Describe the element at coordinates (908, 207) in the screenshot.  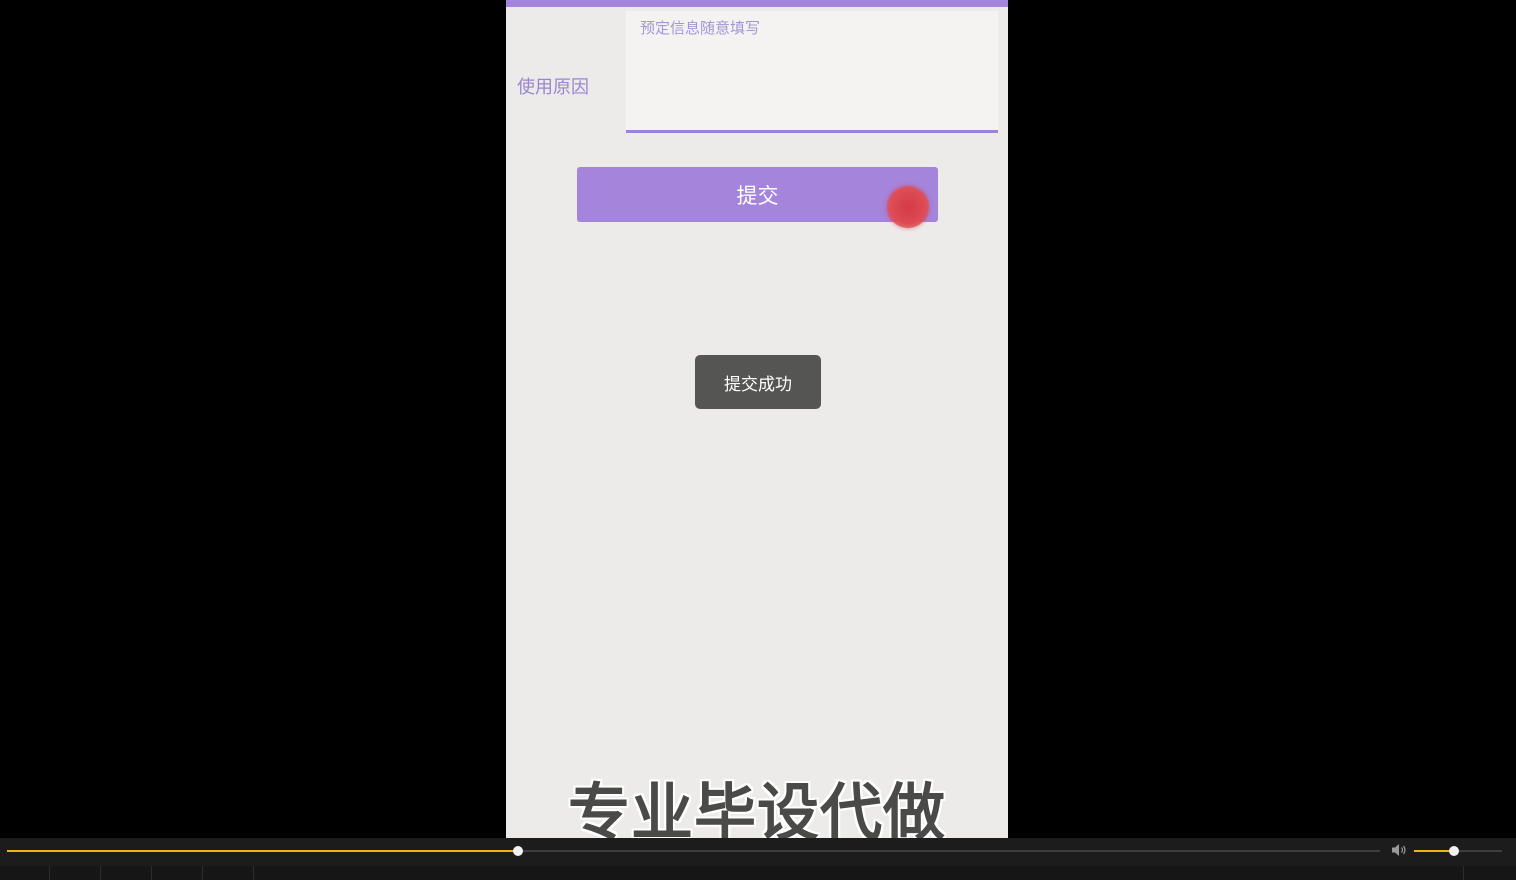
I see `click-indicator` at that location.